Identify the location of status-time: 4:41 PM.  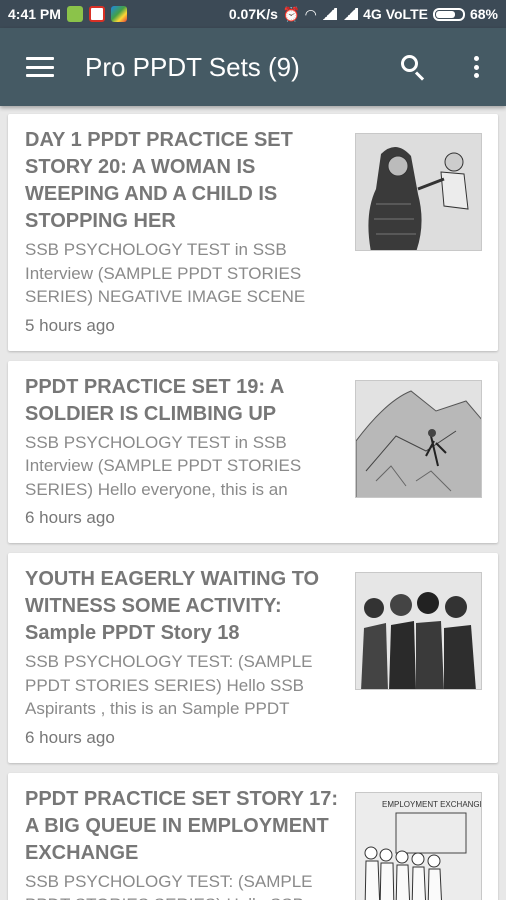
(34, 14).